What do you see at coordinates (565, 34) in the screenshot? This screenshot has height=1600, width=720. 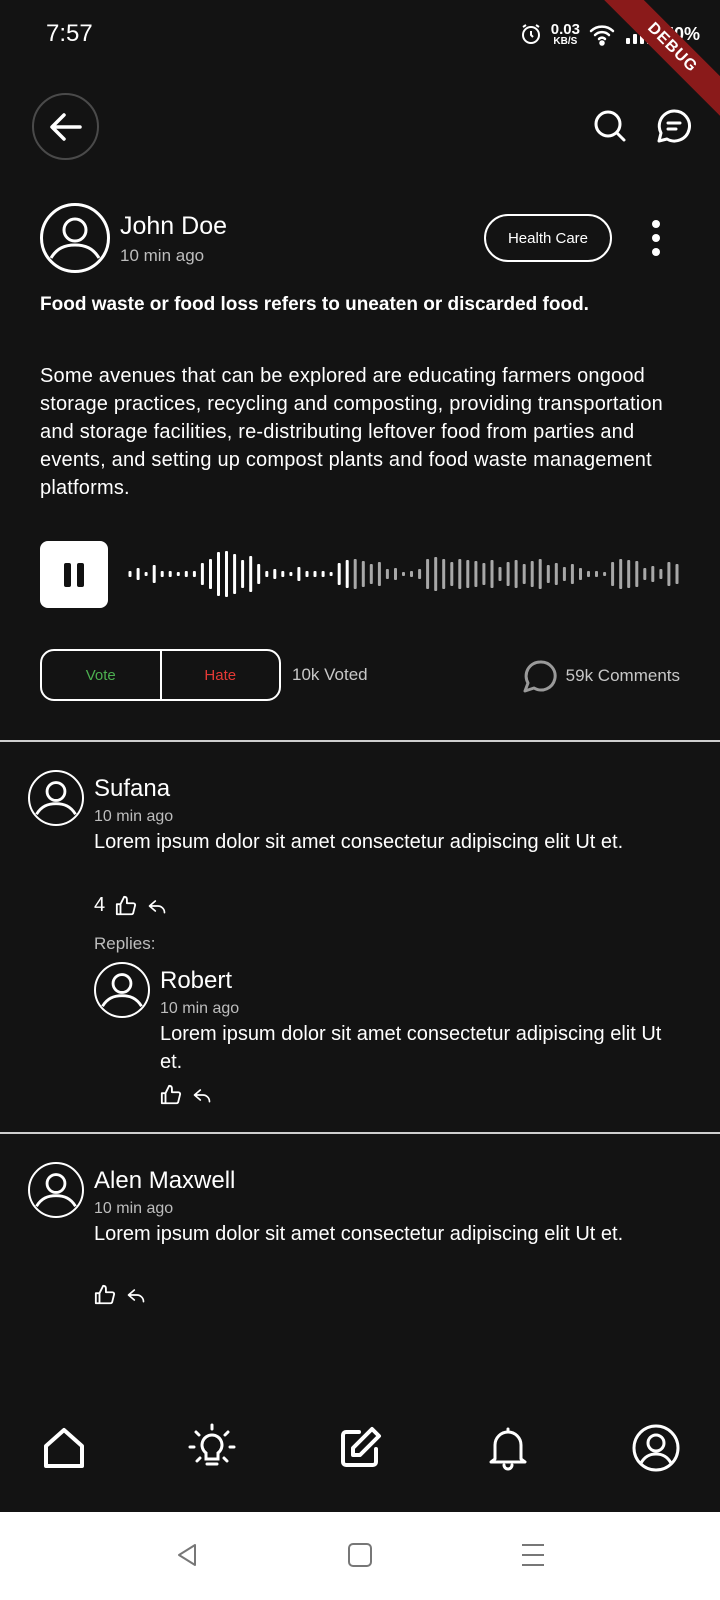 I see `network-speed: 0.03 KB/S` at bounding box center [565, 34].